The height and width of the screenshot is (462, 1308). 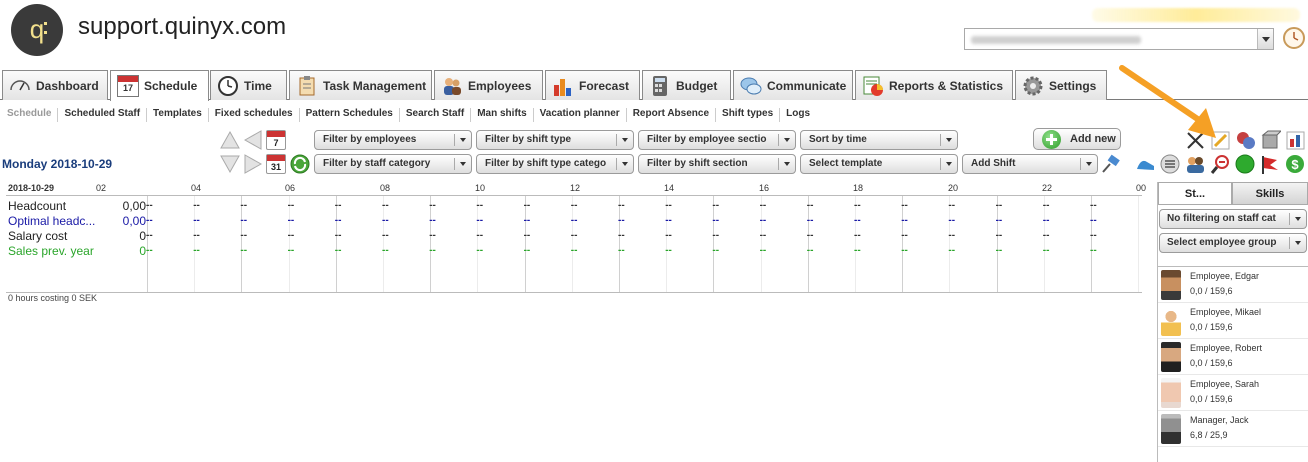 I want to click on tab-employees: Employees, so click(x=488, y=85).